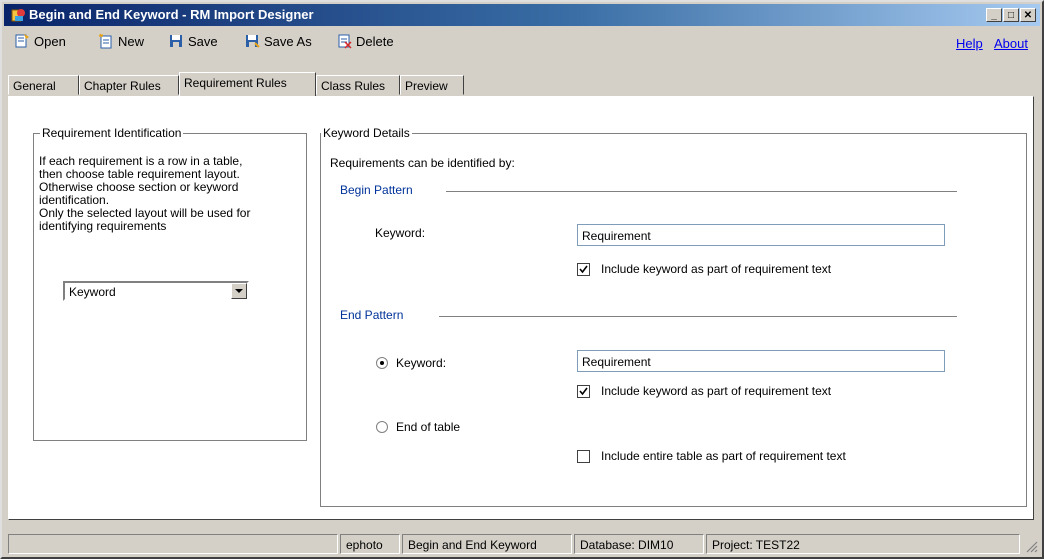 Image resolution: width=1044 pixels, height=559 pixels. I want to click on help-link: Help, so click(969, 43).